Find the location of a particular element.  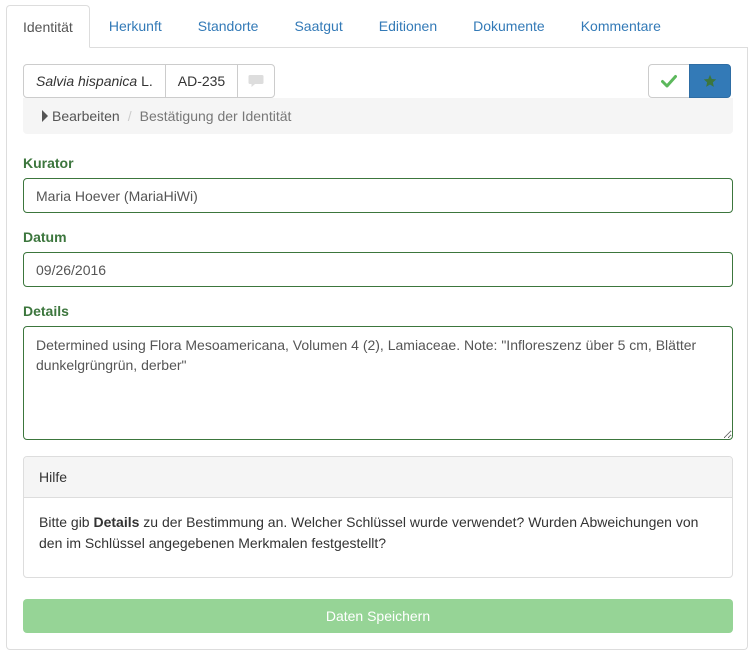

species-name: Salvia hispanica L. is located at coordinates (94, 81).